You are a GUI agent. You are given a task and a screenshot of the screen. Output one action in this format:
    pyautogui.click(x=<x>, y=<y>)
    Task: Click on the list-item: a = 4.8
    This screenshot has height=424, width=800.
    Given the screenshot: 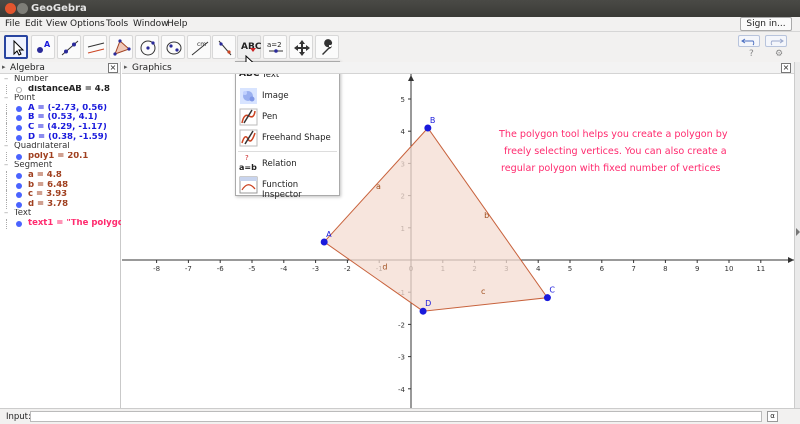 What is the action you would take?
    pyautogui.click(x=60, y=175)
    